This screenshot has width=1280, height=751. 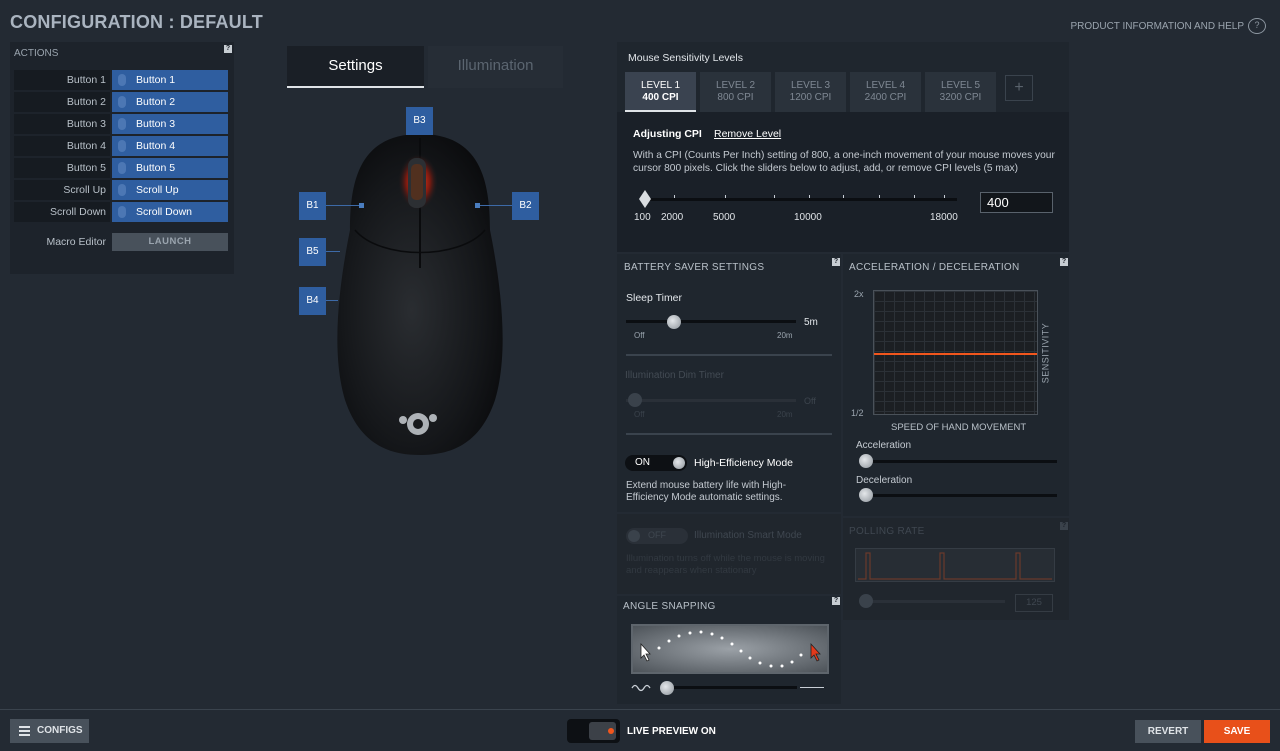 I want to click on cpi-level-4-tab: LEVEL 4 2400 CPI, so click(x=885, y=92).